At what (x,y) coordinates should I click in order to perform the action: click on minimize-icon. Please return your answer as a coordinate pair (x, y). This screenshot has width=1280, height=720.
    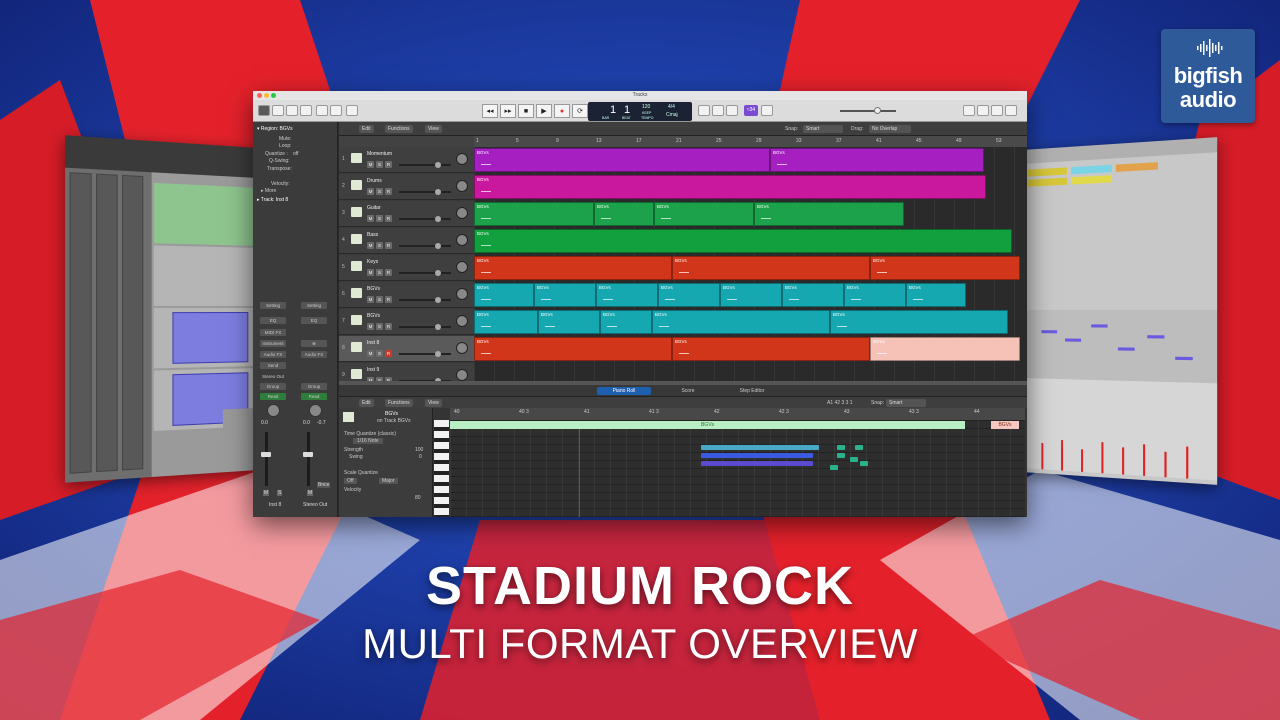
    Looking at the image, I should click on (266, 95).